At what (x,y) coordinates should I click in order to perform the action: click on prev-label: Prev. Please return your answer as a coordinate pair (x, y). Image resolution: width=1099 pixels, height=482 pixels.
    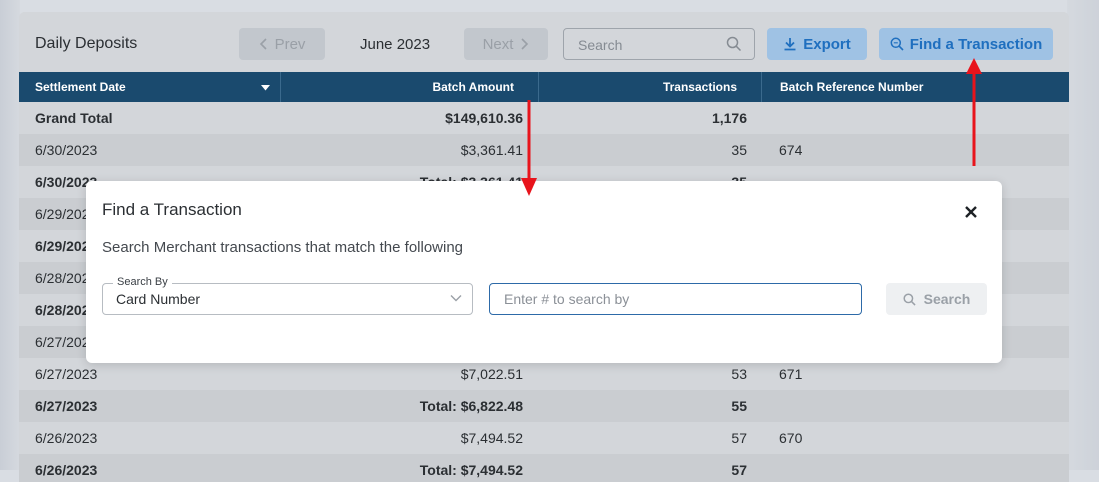
    Looking at the image, I should click on (290, 44).